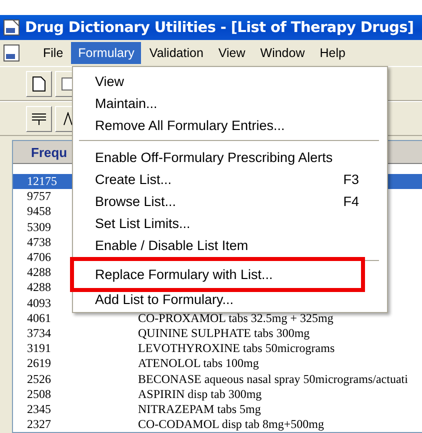 Image resolution: width=422 pixels, height=433 pixels. Describe the element at coordinates (39, 317) in the screenshot. I see `frequency-cell: 4061` at that location.